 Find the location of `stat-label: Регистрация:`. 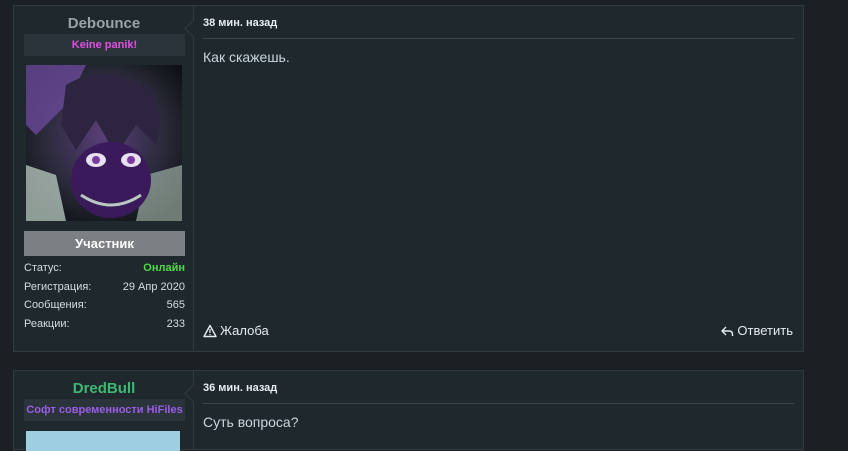

stat-label: Регистрация: is located at coordinates (58, 286).